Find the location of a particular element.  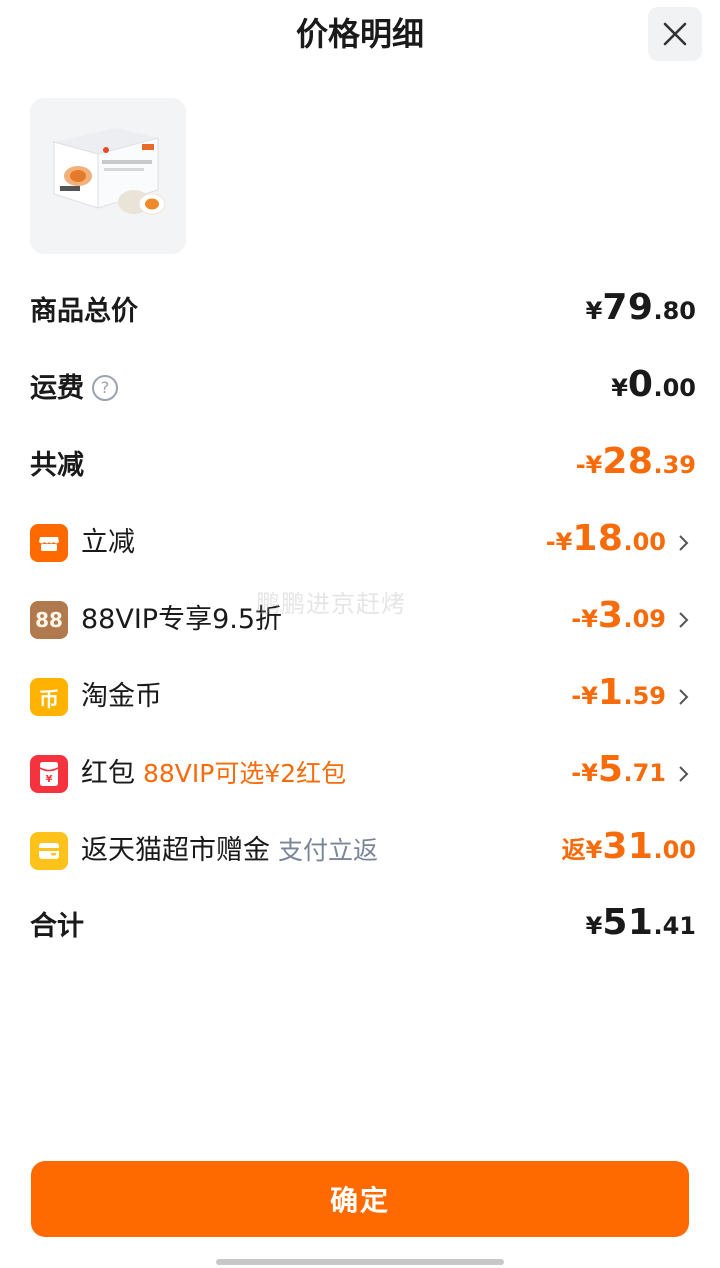

vip-discount-amount: -¥ 3.09 is located at coordinates (618, 615).